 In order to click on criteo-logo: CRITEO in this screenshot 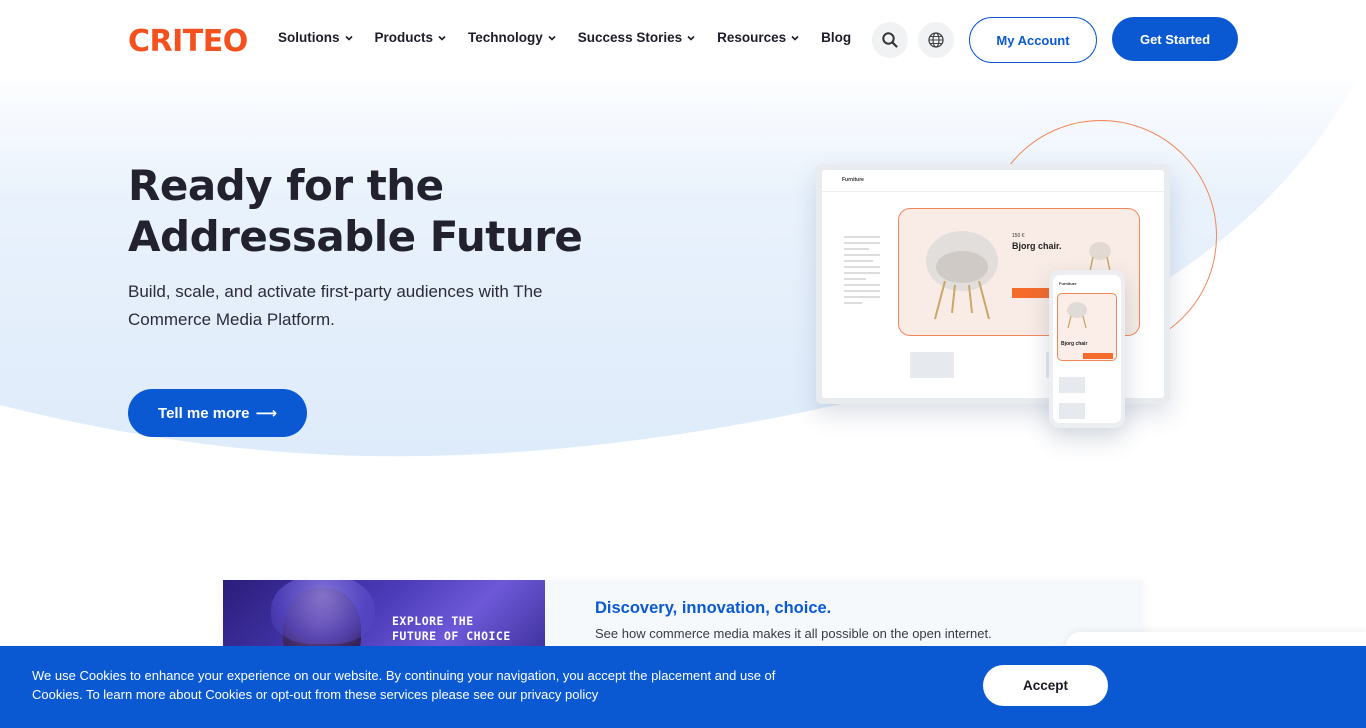, I will do `click(194, 39)`.